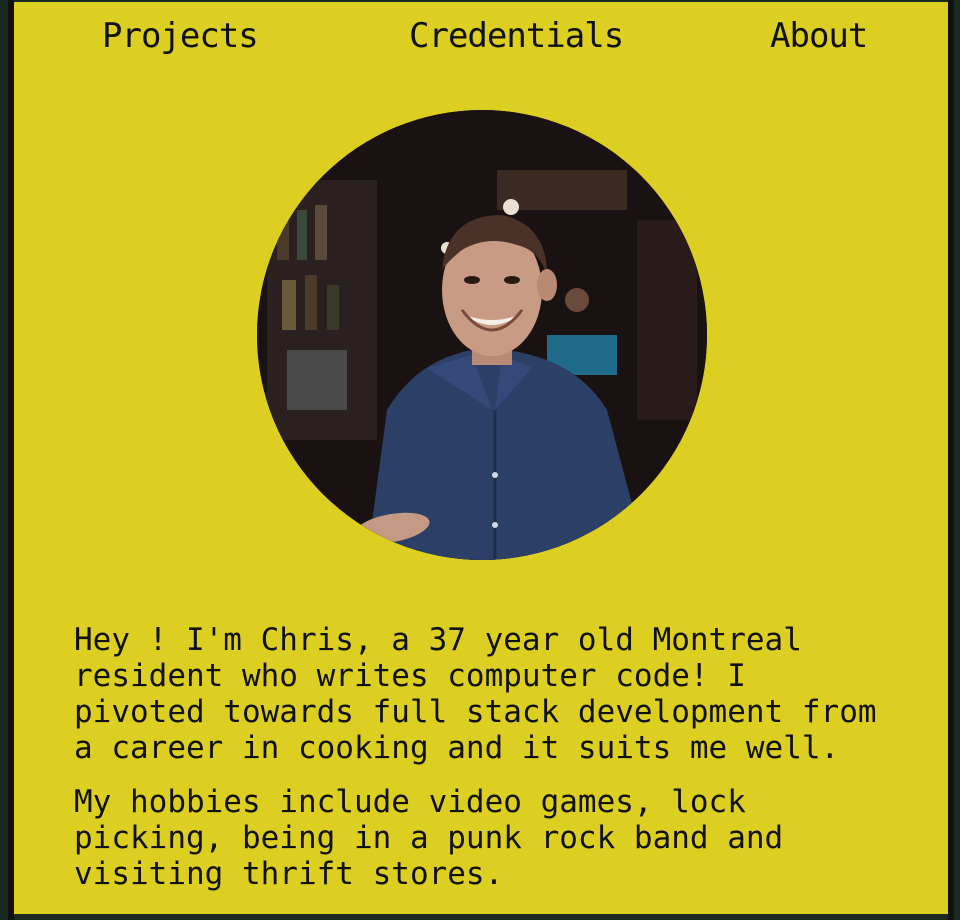  I want to click on main-nav: Projects Credentials About, so click(481, 41).